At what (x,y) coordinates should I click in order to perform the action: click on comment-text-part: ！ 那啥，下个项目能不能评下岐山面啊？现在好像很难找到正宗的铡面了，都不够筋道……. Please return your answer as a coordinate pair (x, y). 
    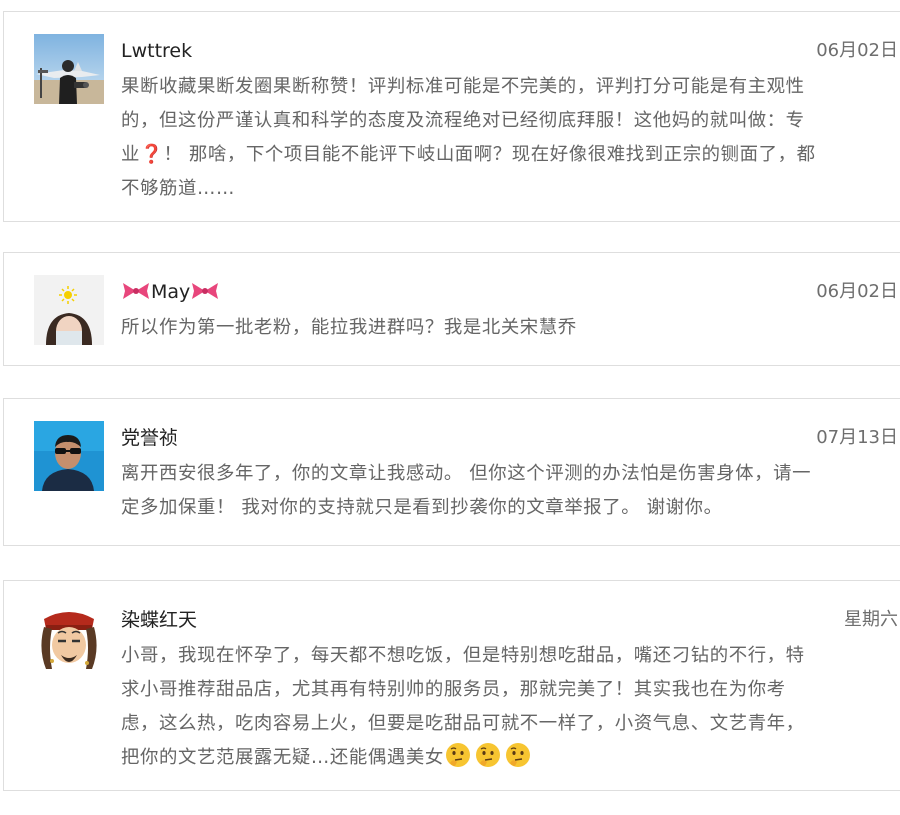
    Looking at the image, I should click on (468, 171).